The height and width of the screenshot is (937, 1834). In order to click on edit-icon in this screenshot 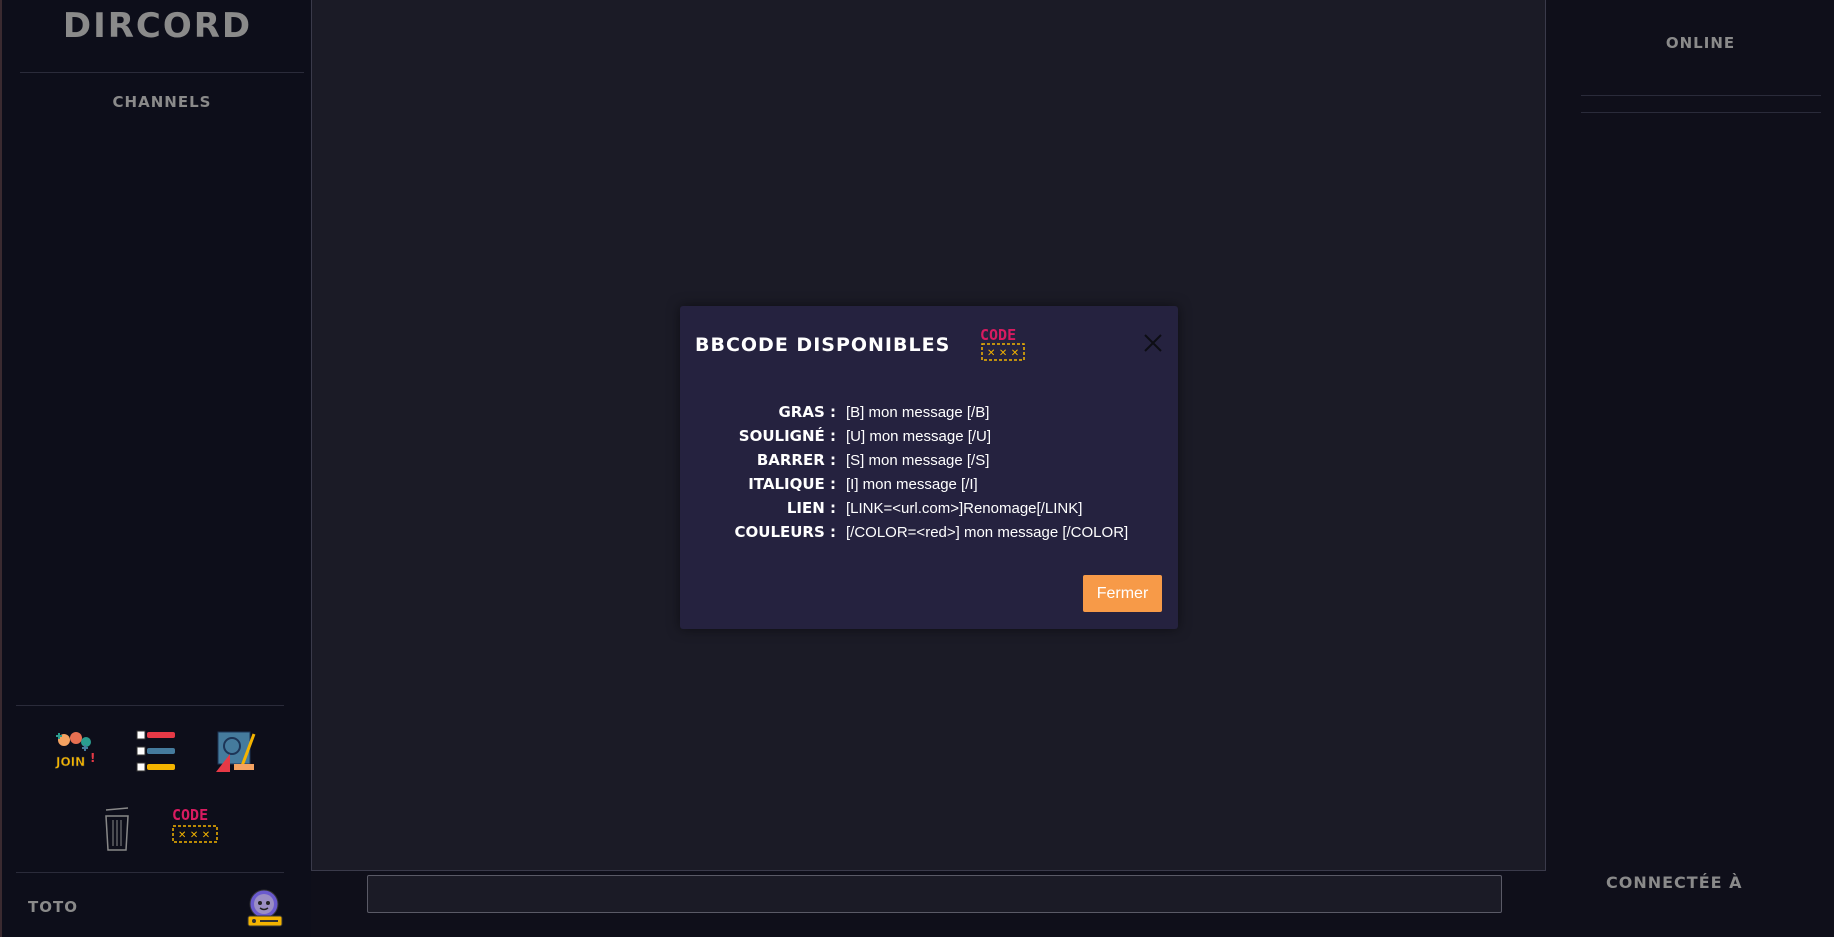, I will do `click(235, 751)`.